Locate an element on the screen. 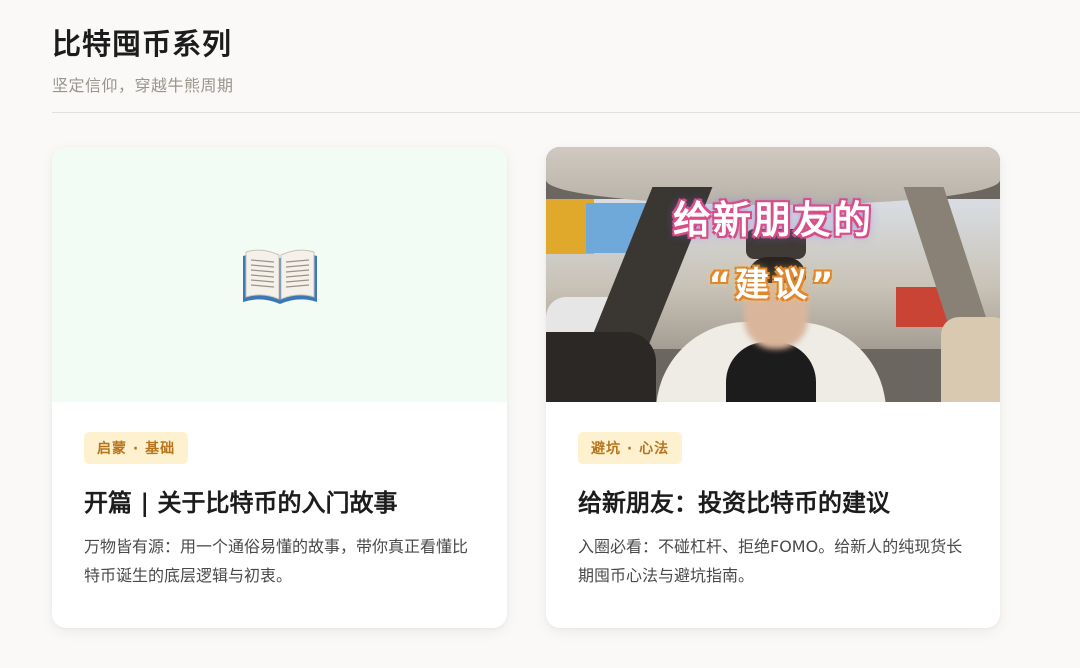 Image resolution: width=1080 pixels, height=668 pixels. page-subtitle: 坚定信仰，穿越牛熊周期 is located at coordinates (143, 85).